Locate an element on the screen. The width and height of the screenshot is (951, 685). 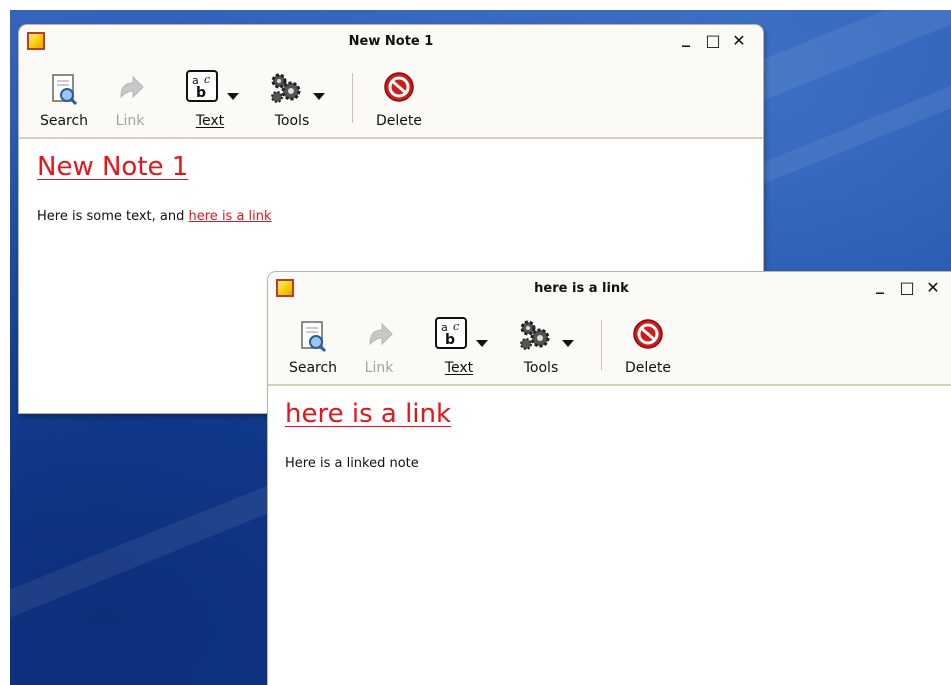
note-body: Here is a linked note is located at coordinates (352, 463).